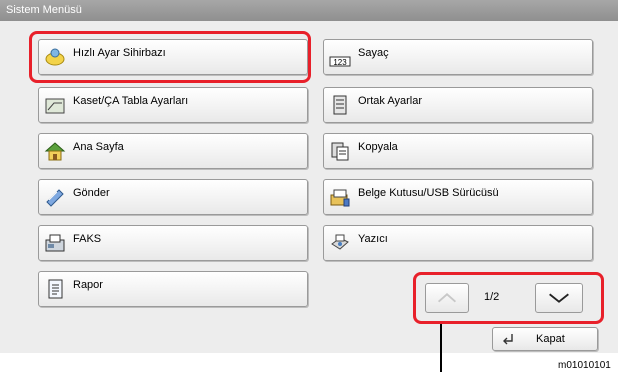 The image size is (618, 376). Describe the element at coordinates (87, 239) in the screenshot. I see `fax-label: FAKS` at that location.